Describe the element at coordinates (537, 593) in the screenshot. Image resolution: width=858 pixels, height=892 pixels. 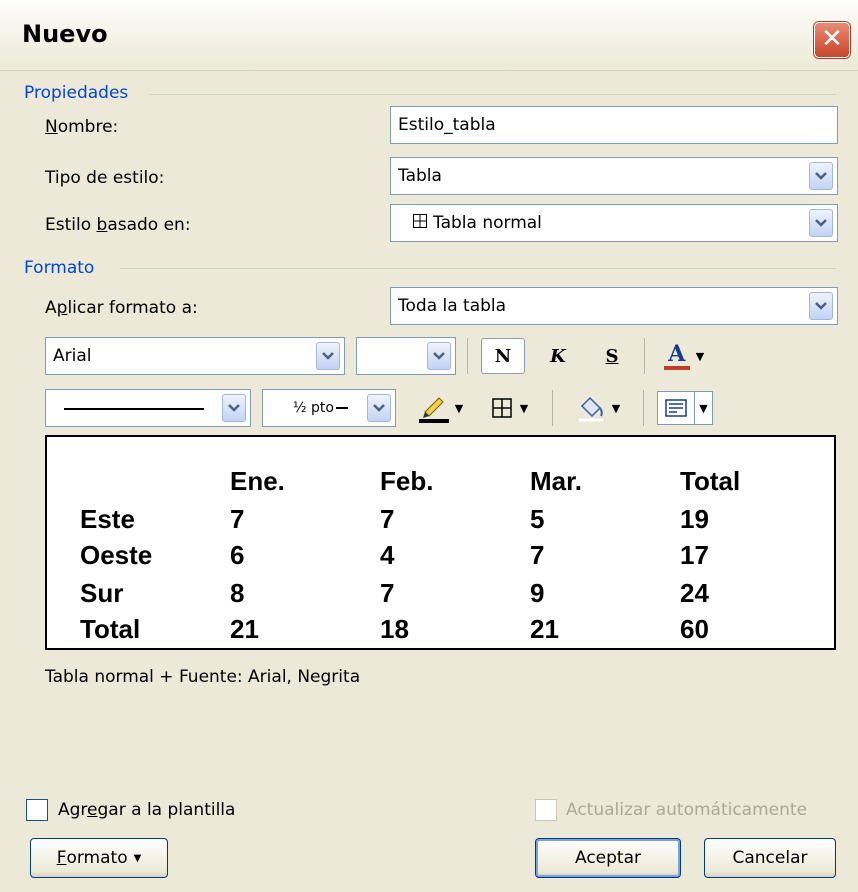
I see `table-cell: 9` at that location.